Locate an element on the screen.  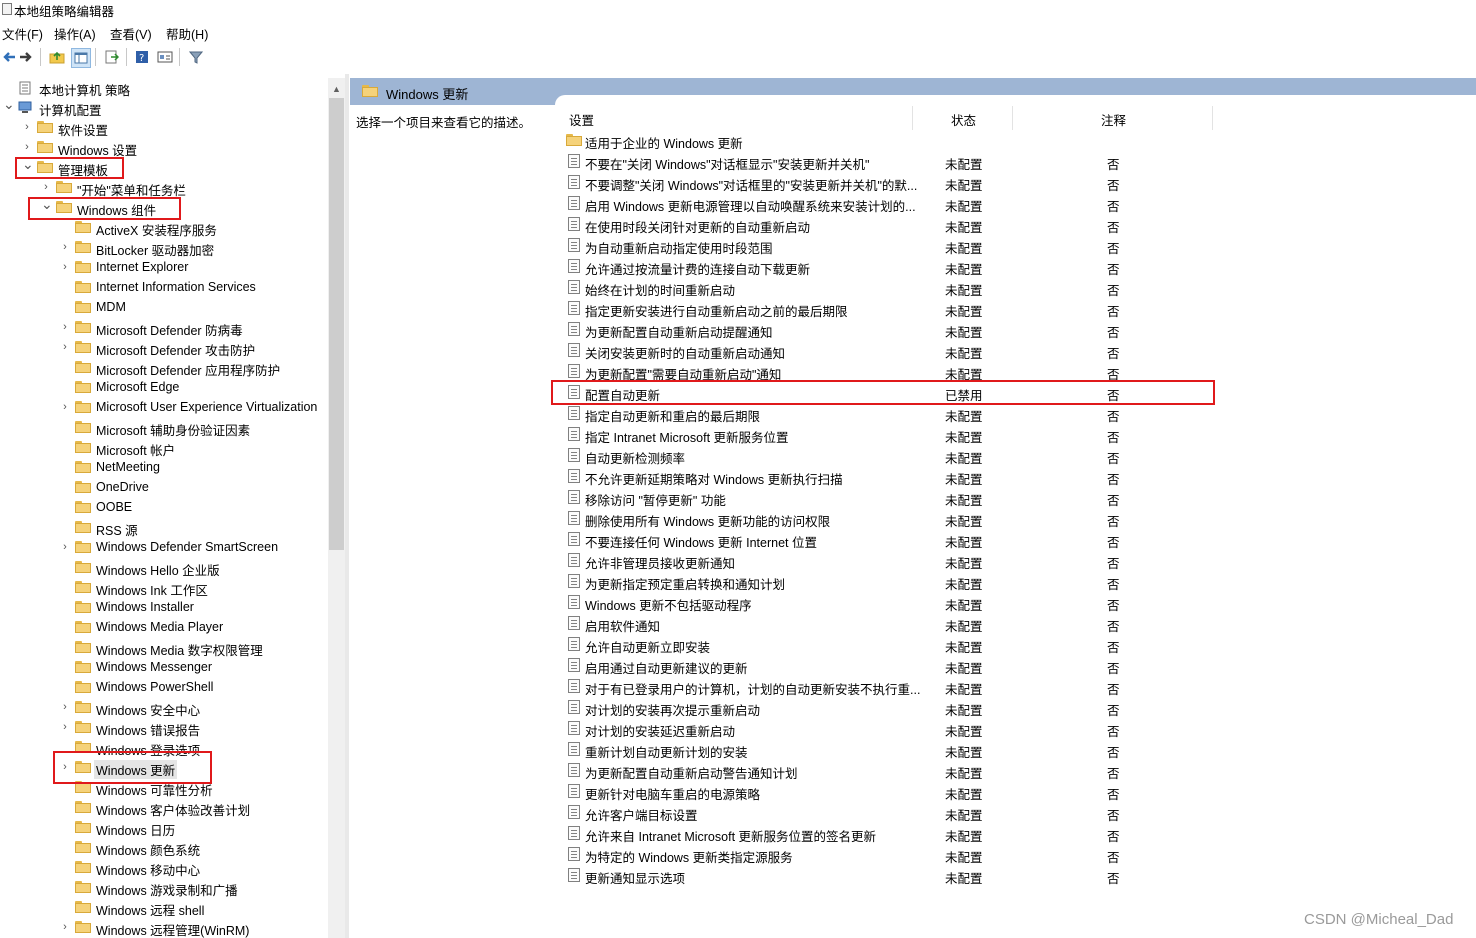
tree-item: Microsoft 帐户 is located at coordinates (164, 448).